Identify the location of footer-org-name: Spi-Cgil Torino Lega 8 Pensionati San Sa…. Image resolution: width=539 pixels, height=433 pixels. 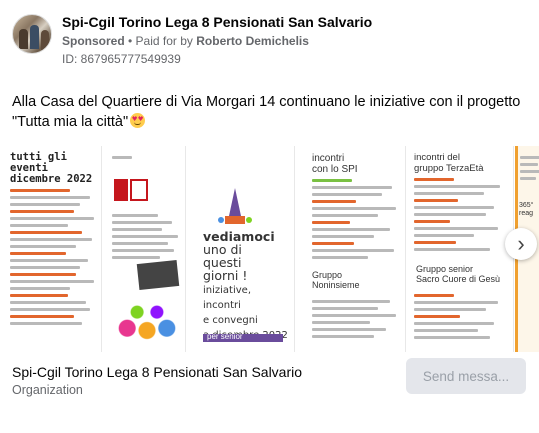
(192, 372).